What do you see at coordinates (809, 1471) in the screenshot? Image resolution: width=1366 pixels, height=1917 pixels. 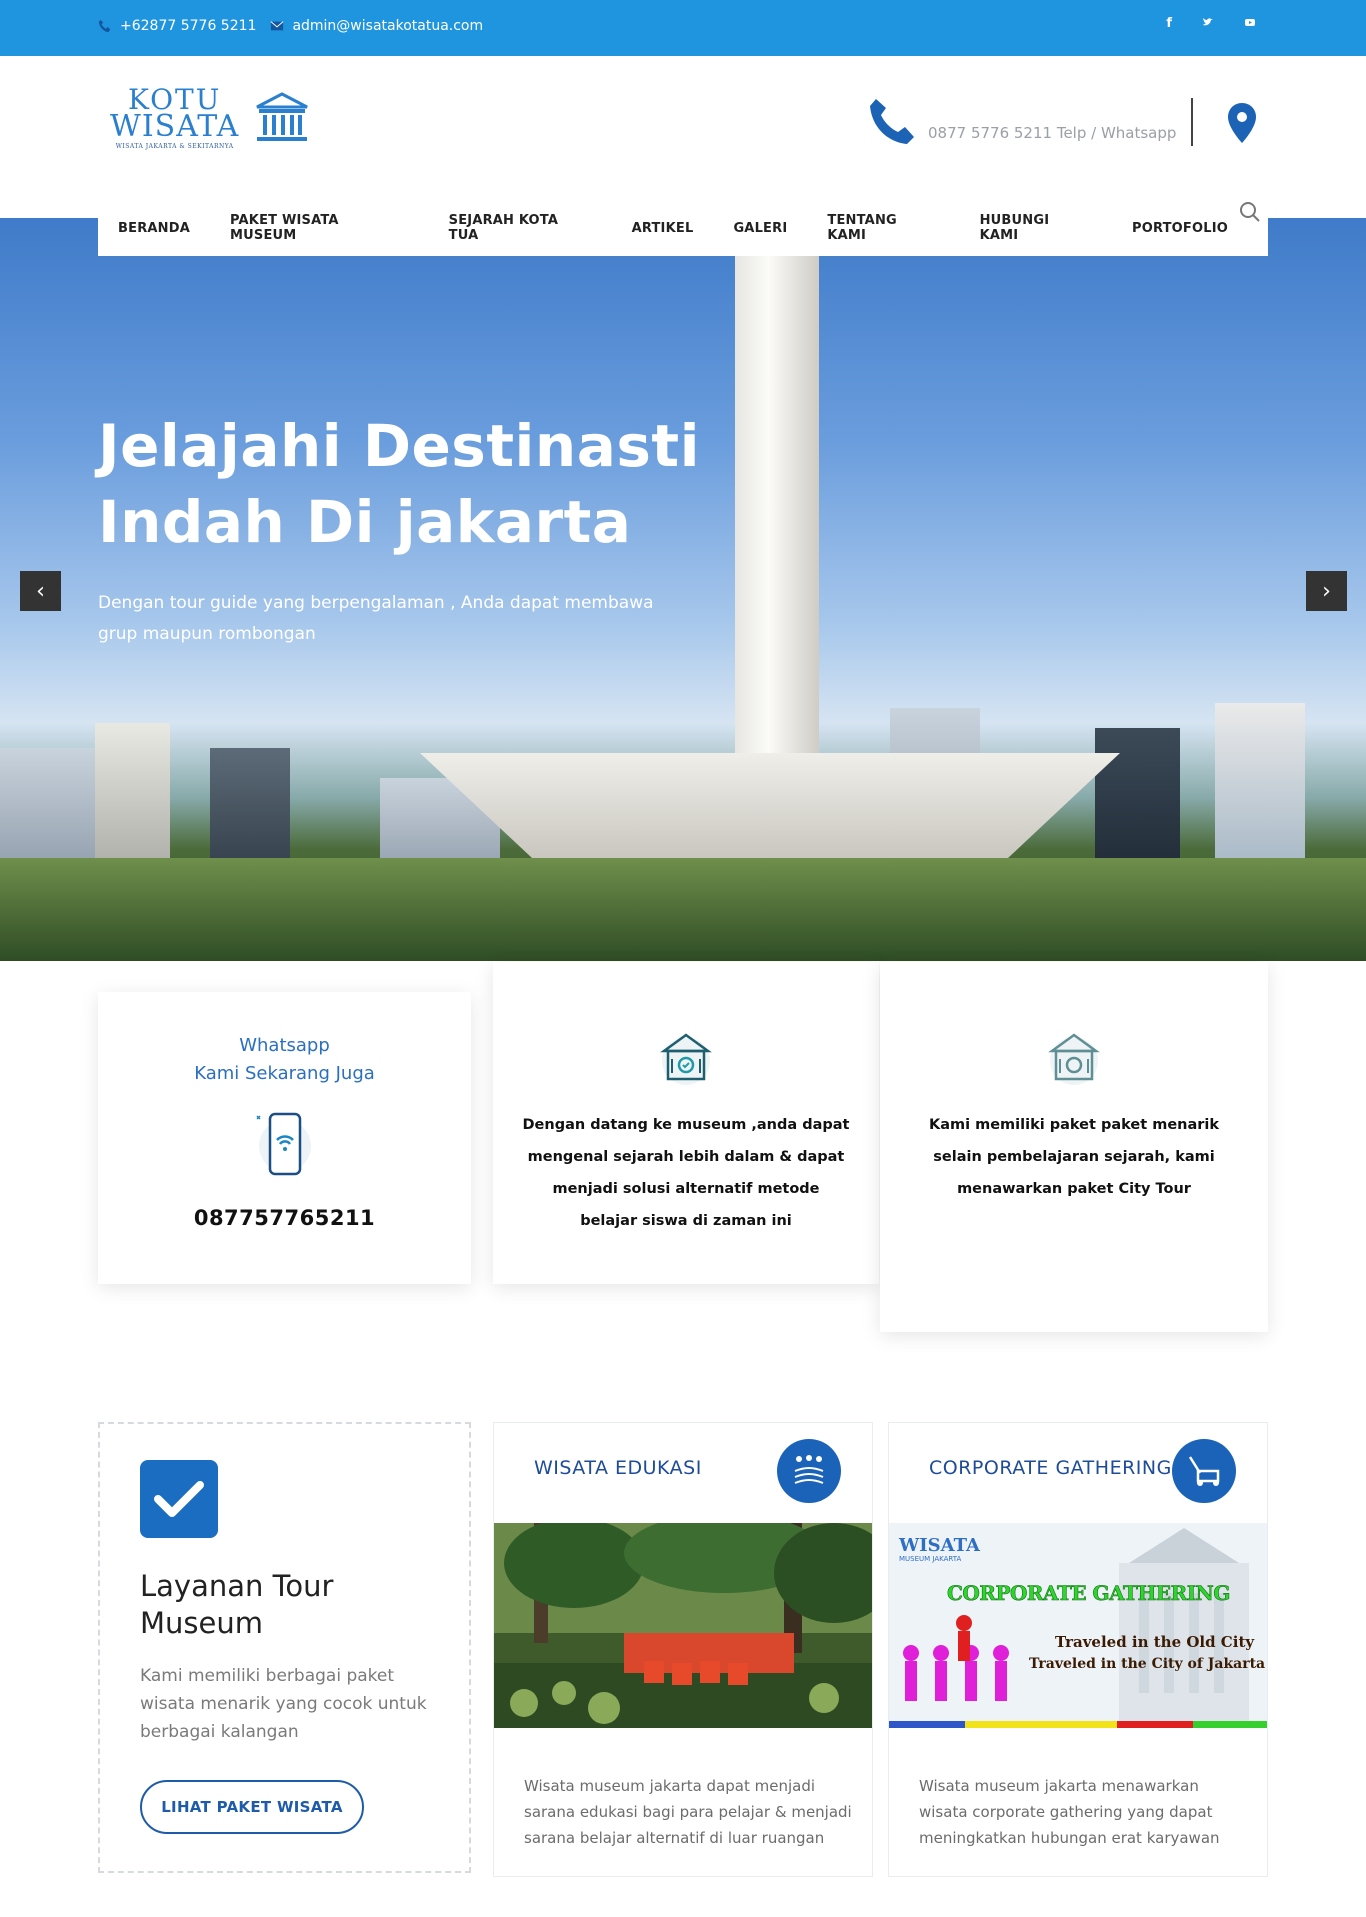 I see `education-icon` at bounding box center [809, 1471].